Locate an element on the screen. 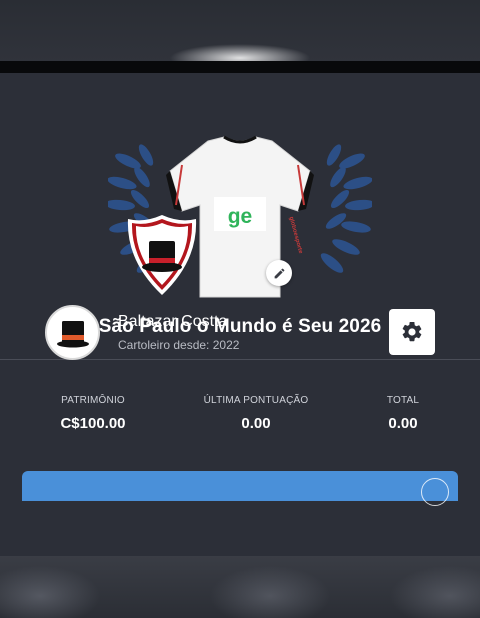 Image resolution: width=480 pixels, height=618 pixels. edit-team-button is located at coordinates (279, 273).